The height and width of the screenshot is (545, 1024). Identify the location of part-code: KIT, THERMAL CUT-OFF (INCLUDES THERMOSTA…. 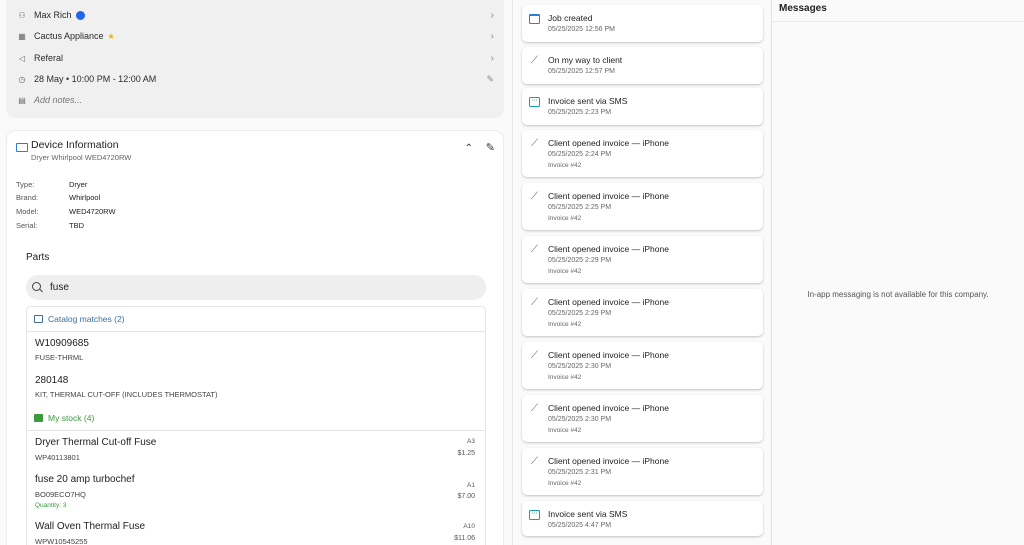
(126, 394).